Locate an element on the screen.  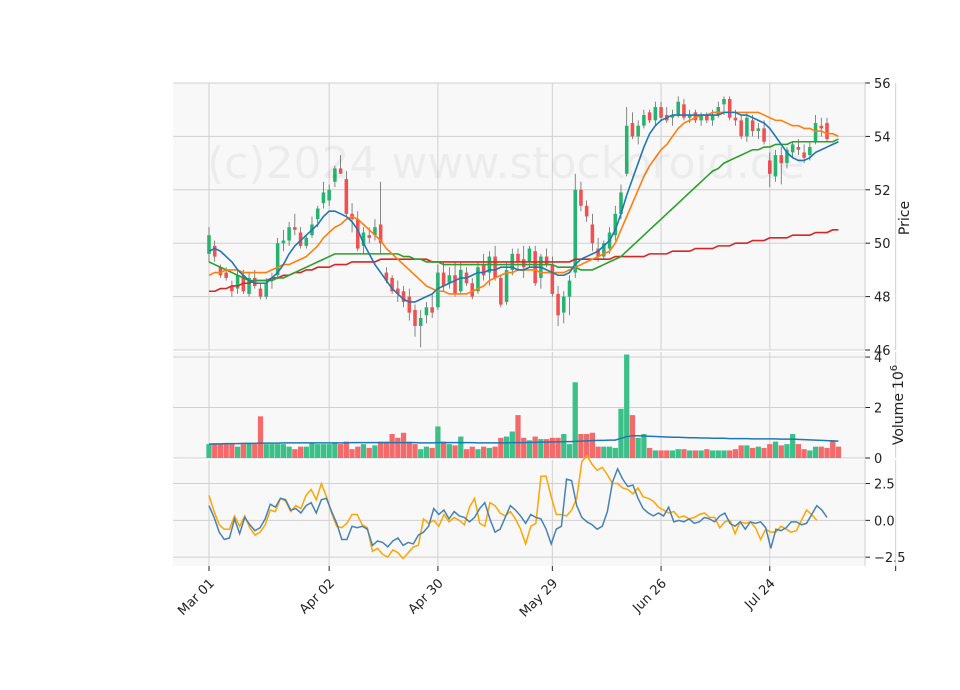
x-tick-label: May 29 is located at coordinates (539, 598).